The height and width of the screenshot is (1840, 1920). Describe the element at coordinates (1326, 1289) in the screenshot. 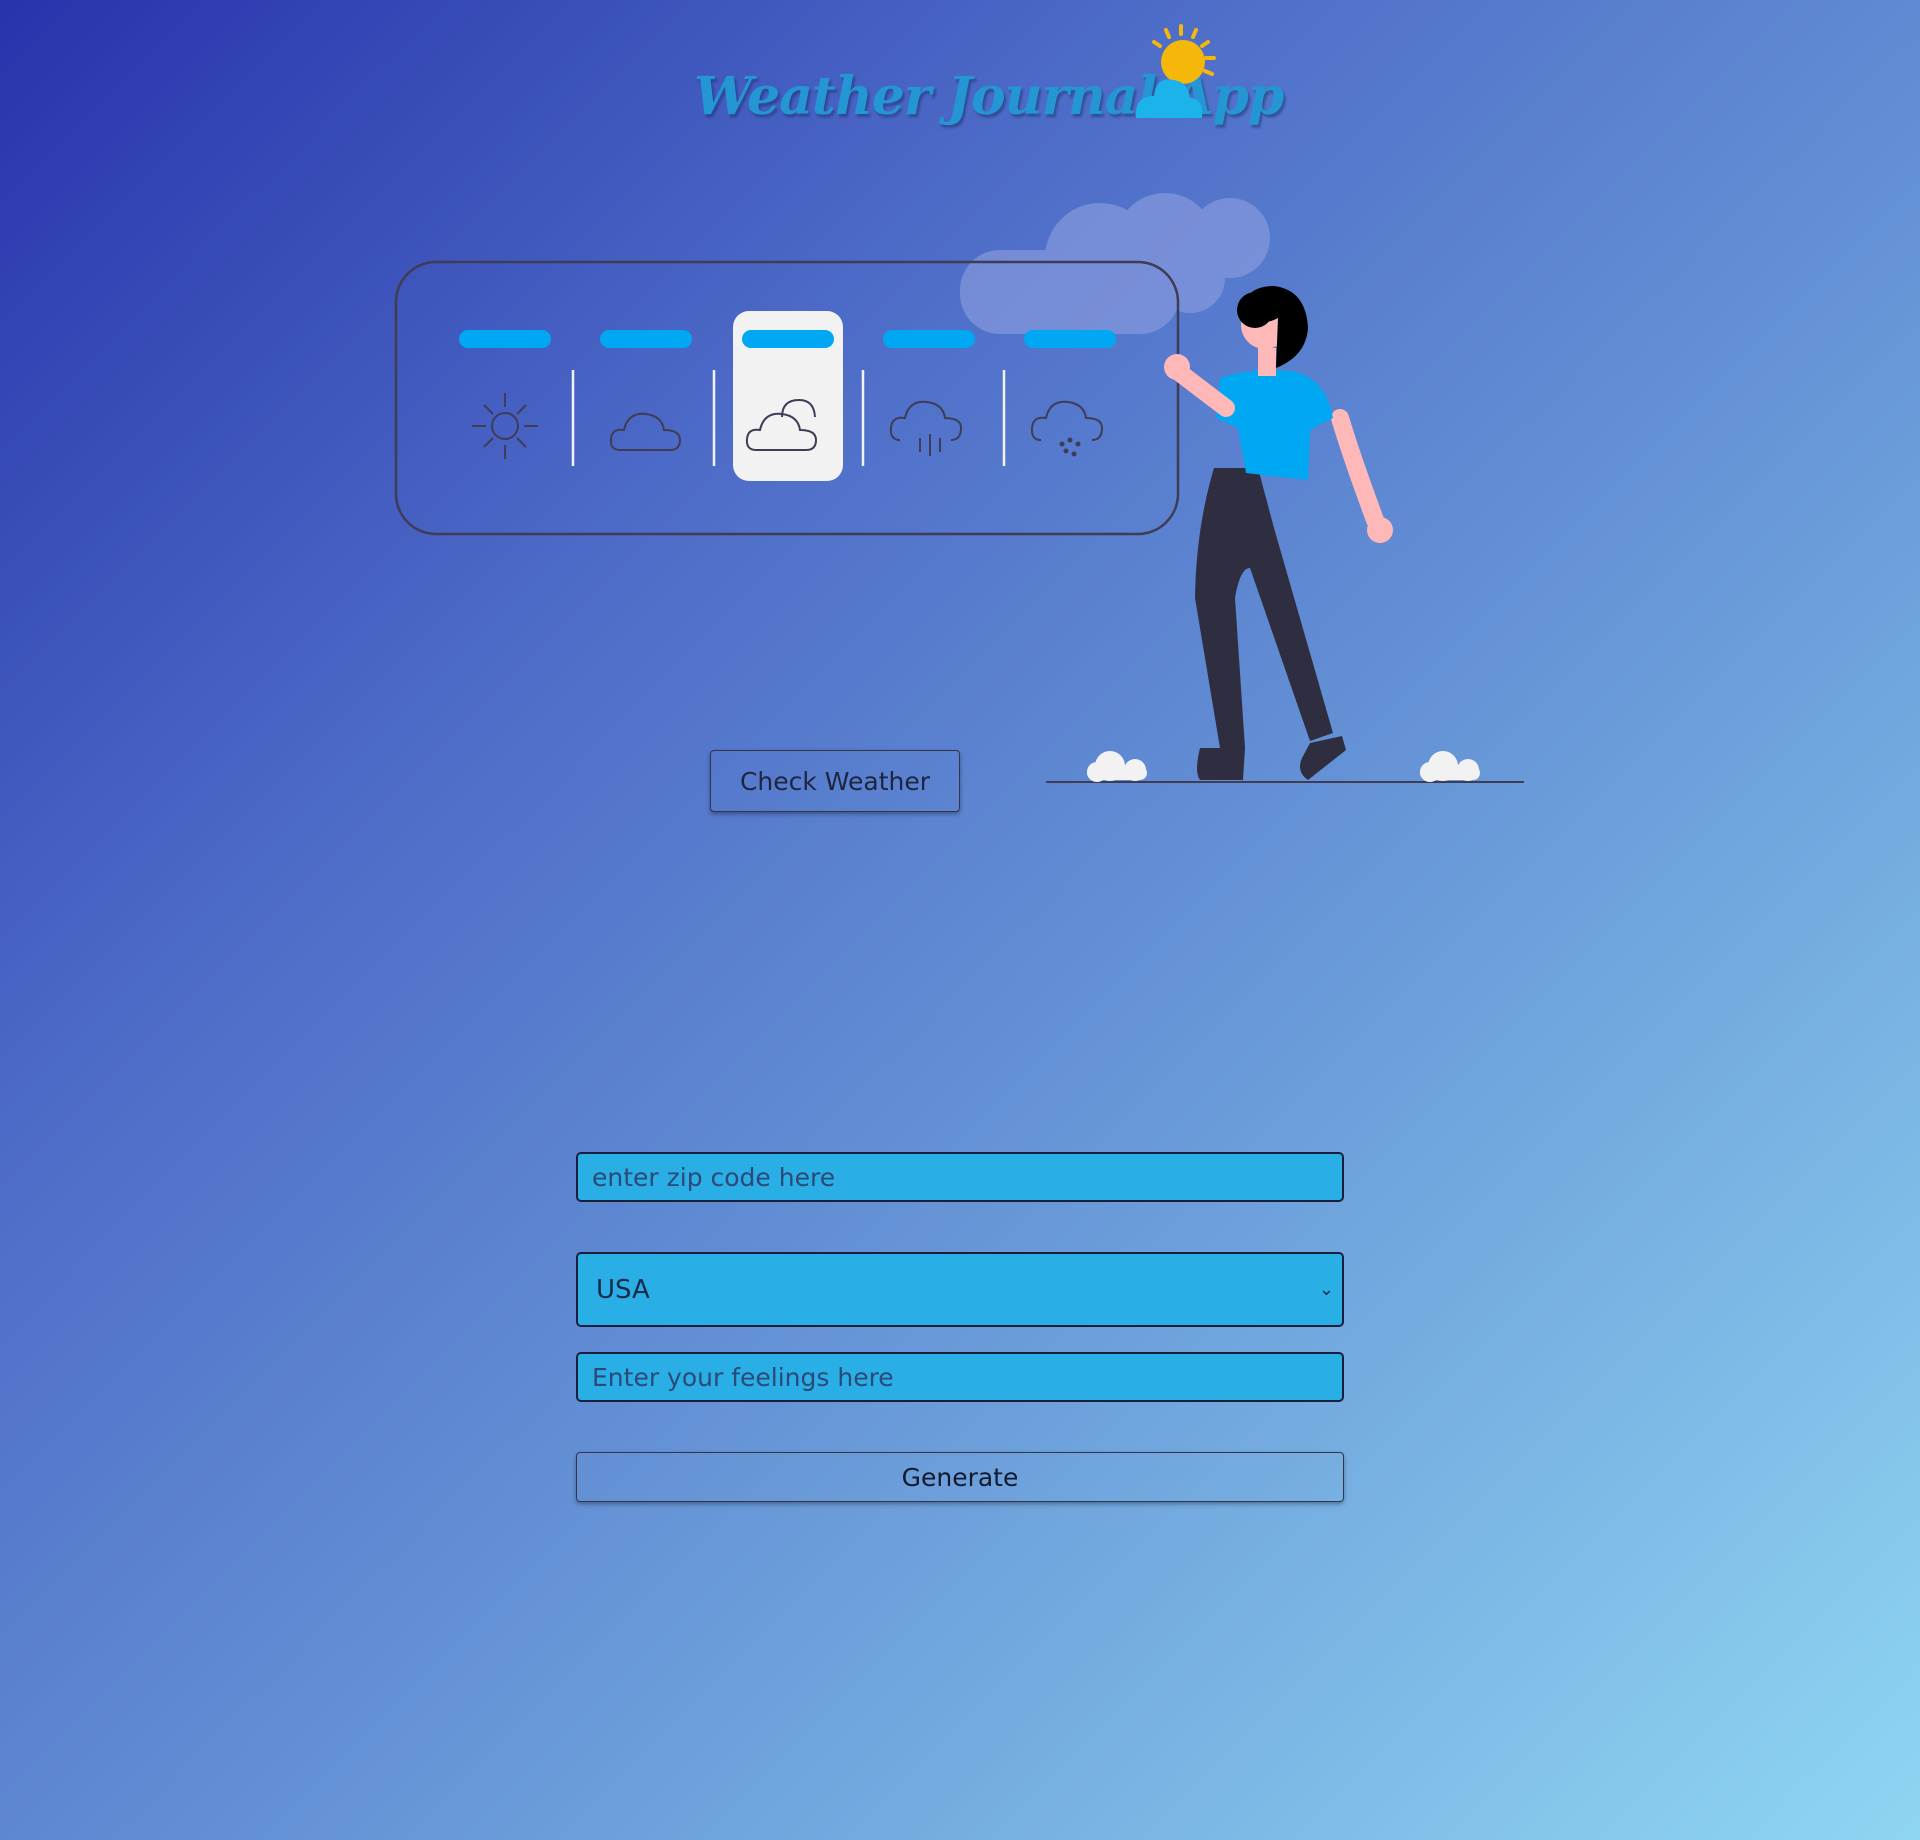

I see `chevron-down-icon: ⌄` at that location.